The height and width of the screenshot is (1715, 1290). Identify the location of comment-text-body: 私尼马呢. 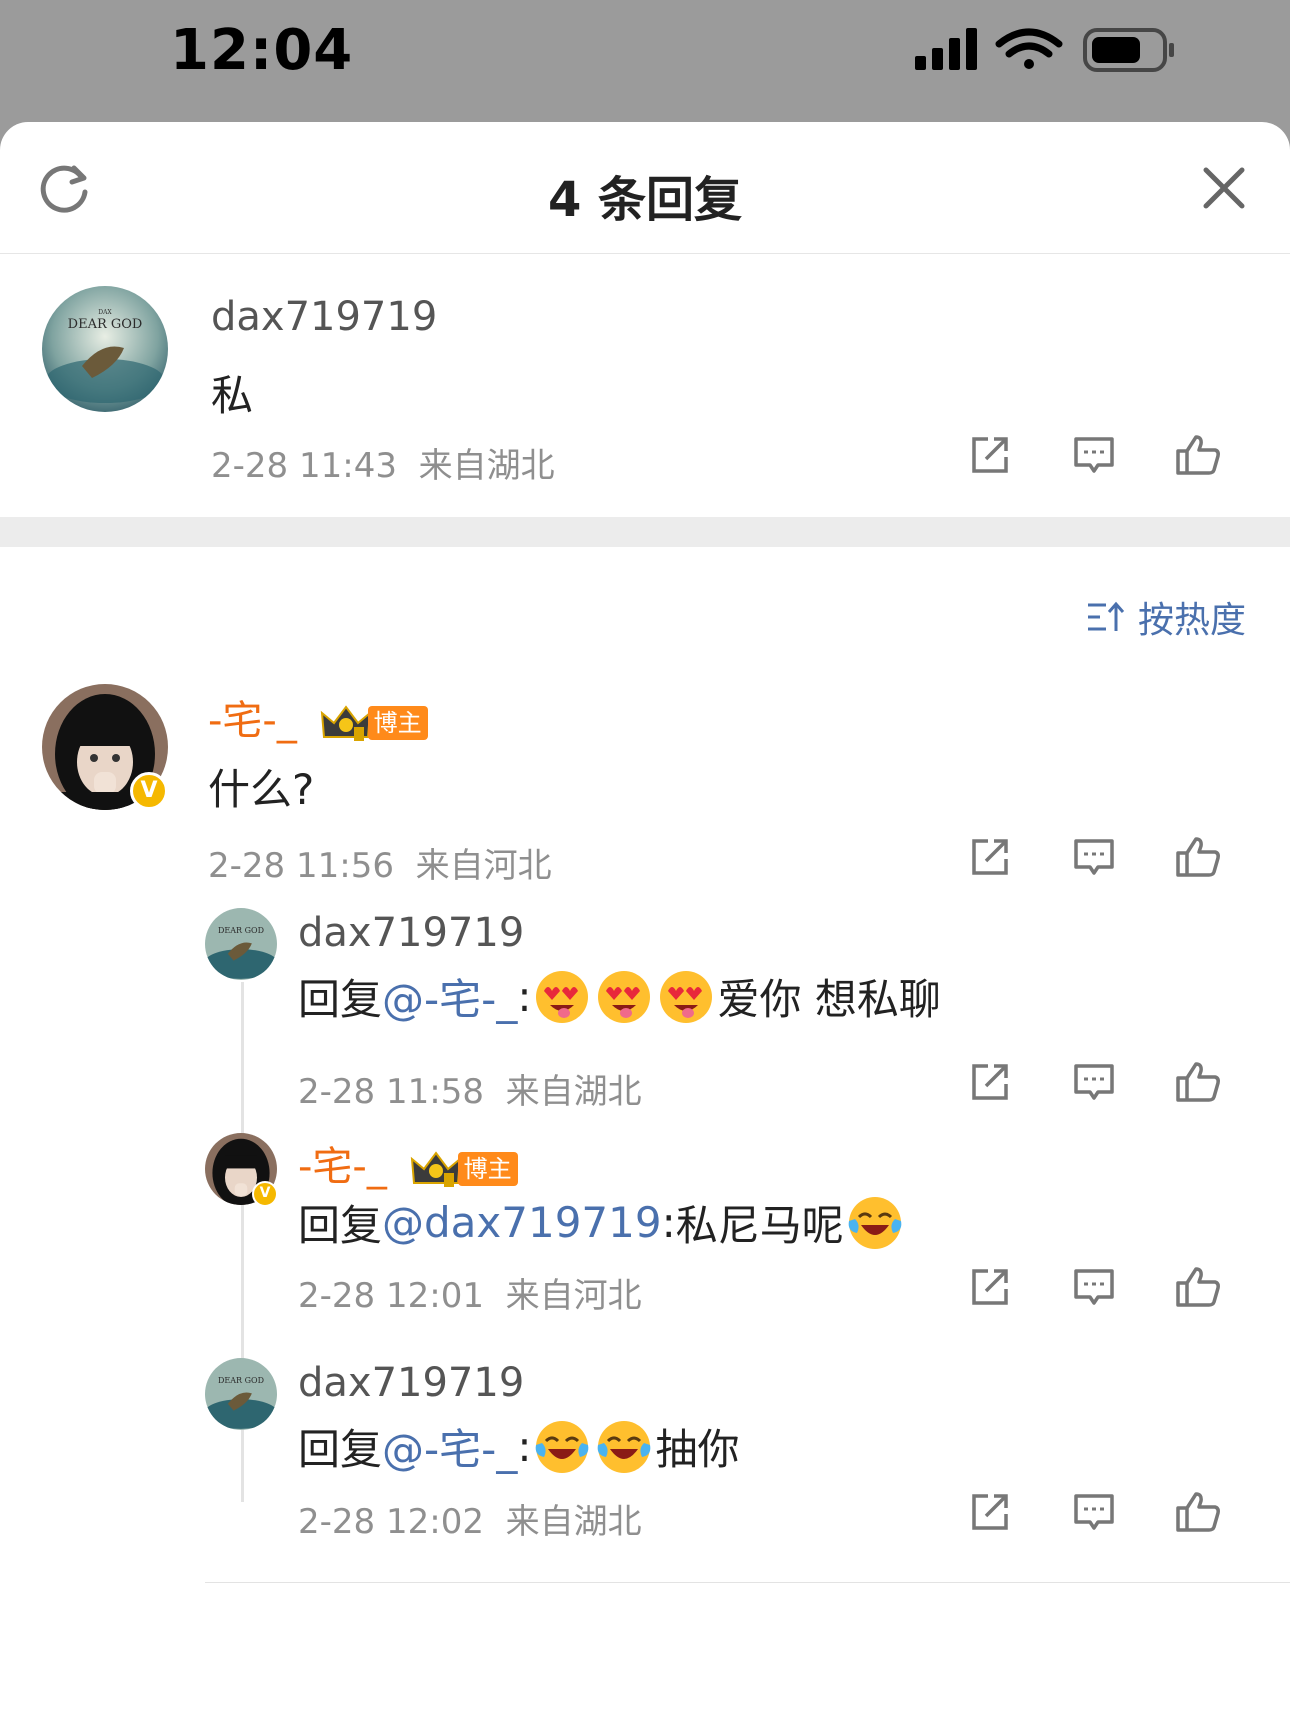
(759, 1225).